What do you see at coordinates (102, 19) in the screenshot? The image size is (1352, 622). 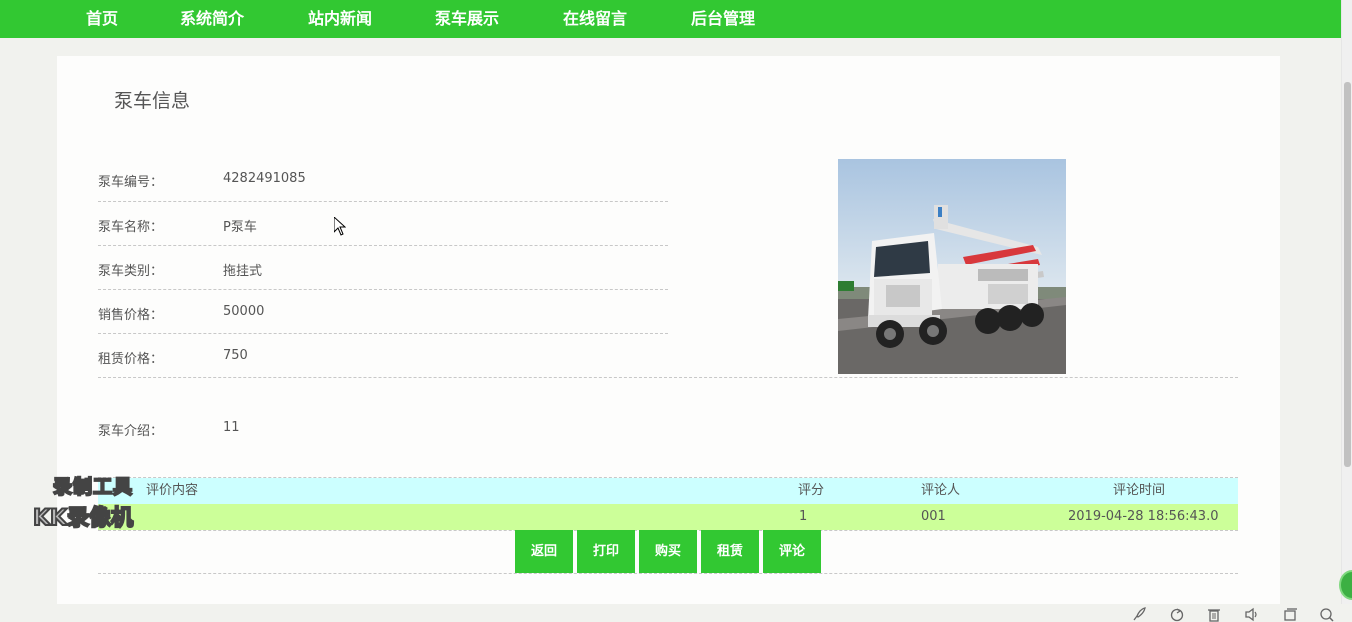 I see `nav-item-home: 首页` at bounding box center [102, 19].